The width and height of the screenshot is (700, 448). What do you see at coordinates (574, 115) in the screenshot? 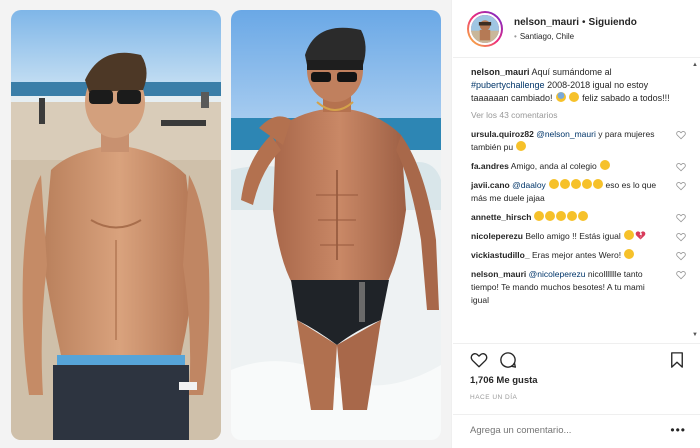
I see `view-all-comments-link: Ver los 43 comentarios` at bounding box center [574, 115].